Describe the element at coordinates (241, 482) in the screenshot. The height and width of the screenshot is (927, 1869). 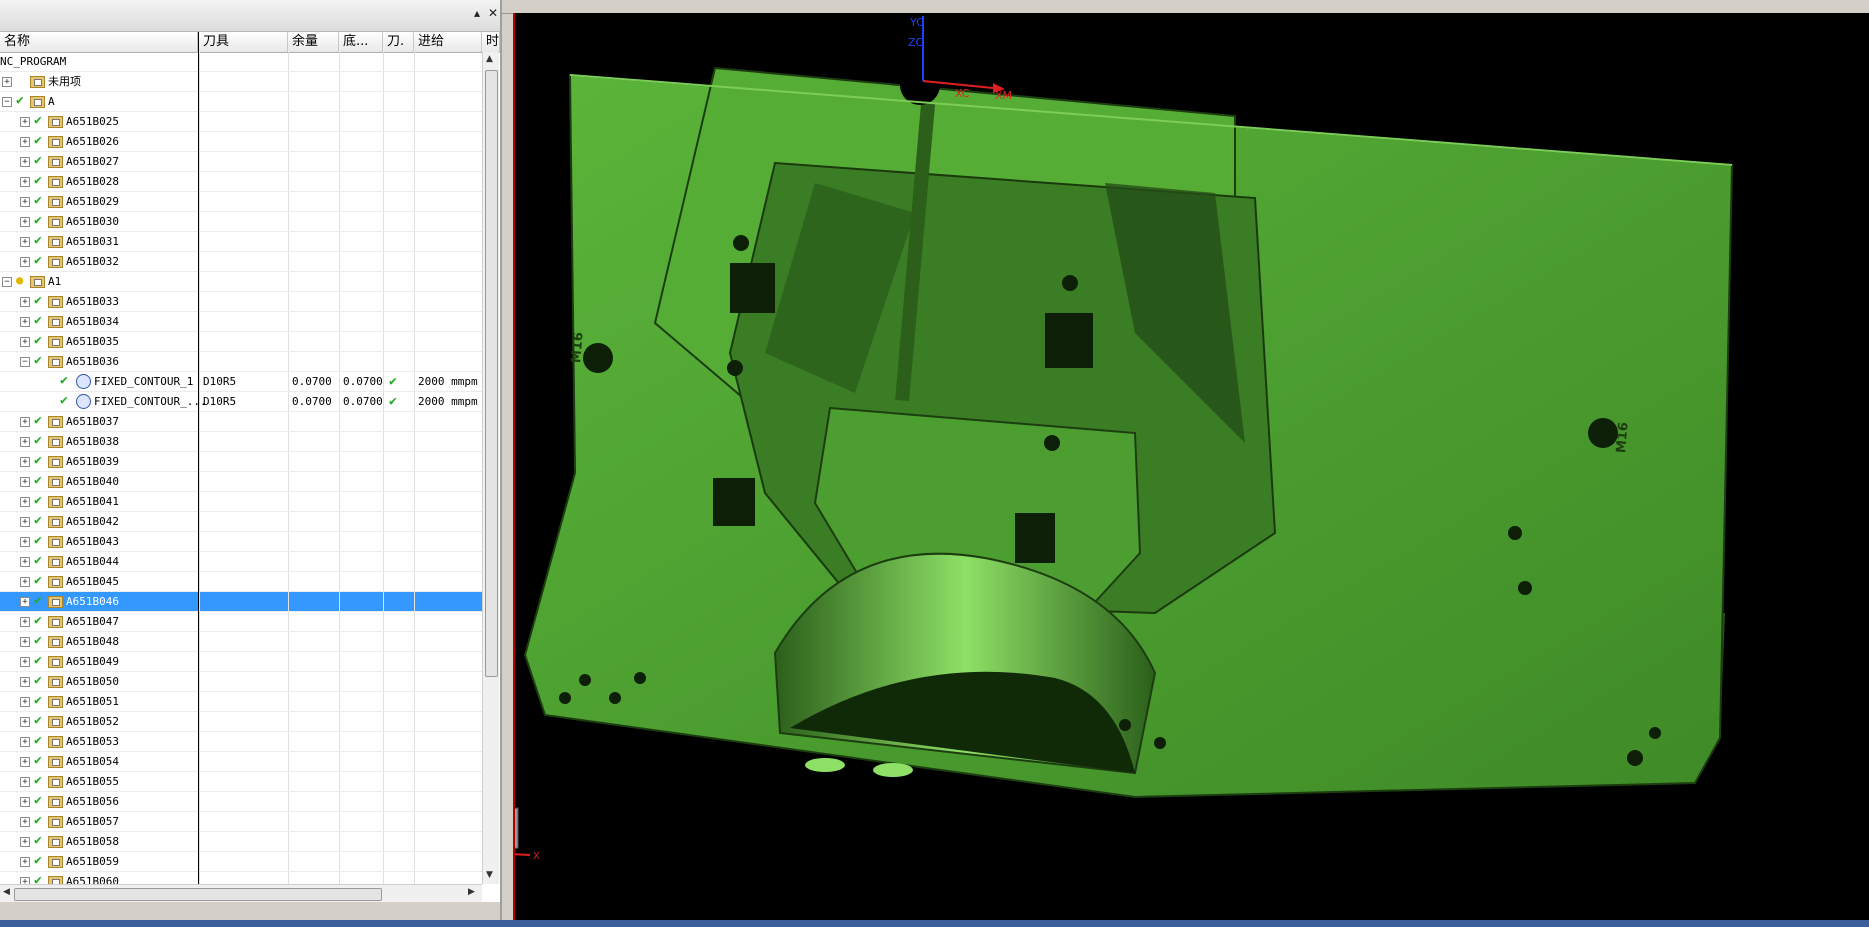
I see `tree-row: + ✔ A651B040` at that location.